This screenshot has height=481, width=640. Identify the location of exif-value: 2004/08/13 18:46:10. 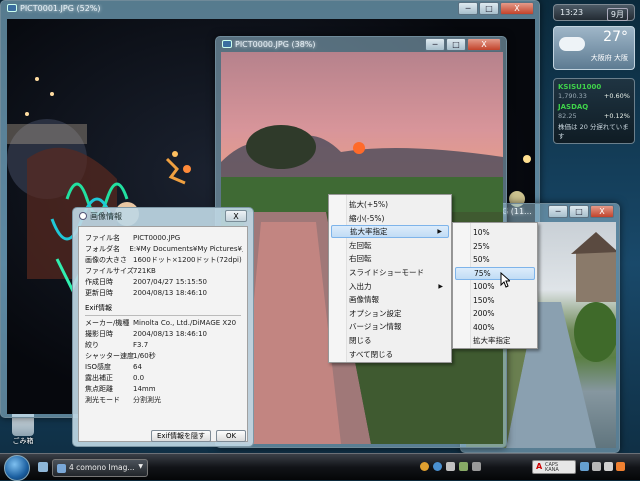
(170, 334).